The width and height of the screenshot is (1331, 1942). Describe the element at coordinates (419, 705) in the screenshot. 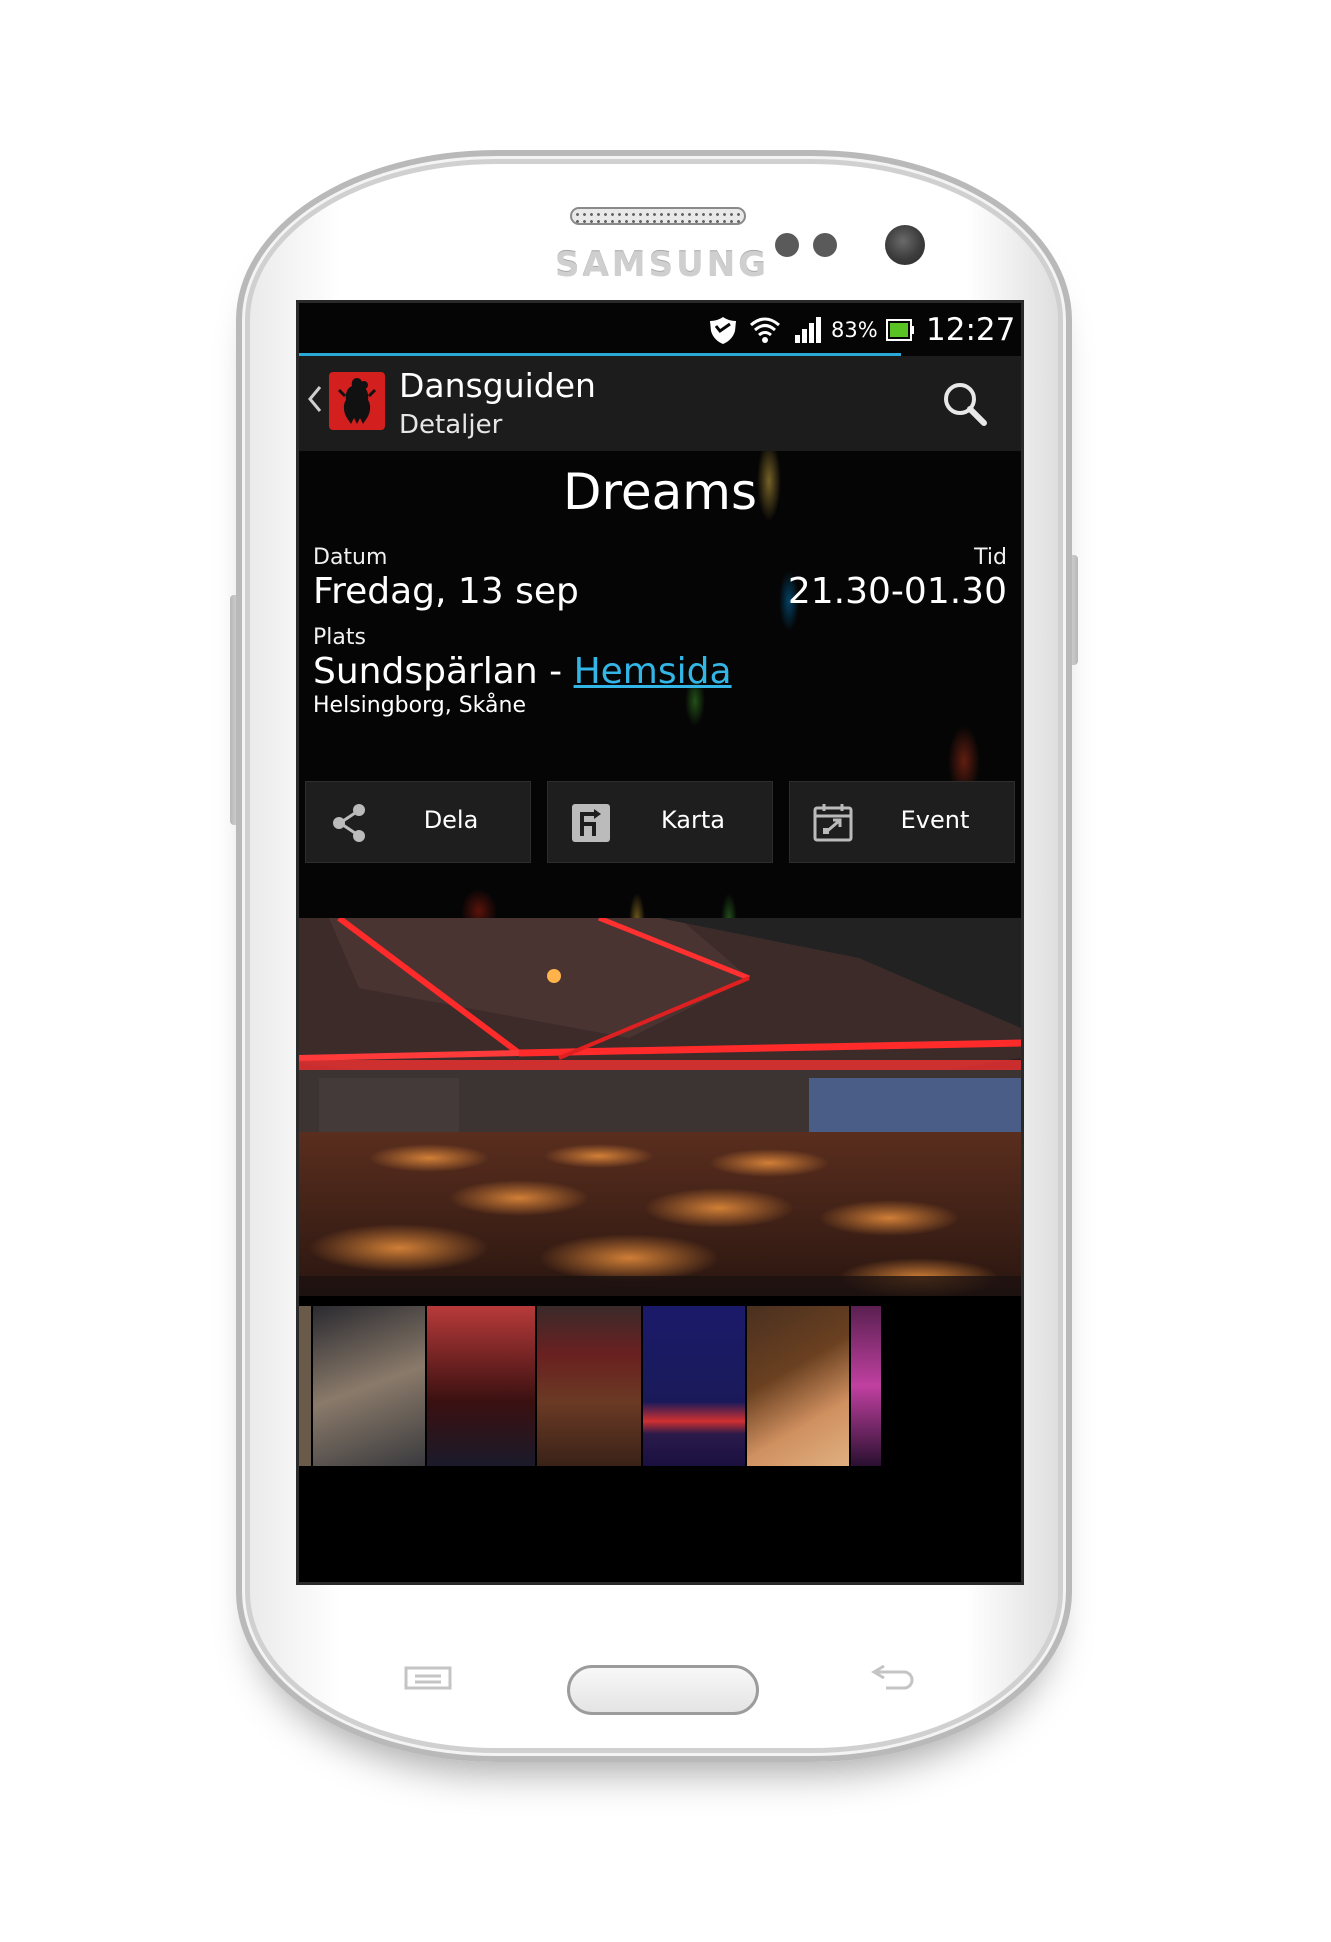

I see `place-address: Helsingborg, Skåne` at that location.